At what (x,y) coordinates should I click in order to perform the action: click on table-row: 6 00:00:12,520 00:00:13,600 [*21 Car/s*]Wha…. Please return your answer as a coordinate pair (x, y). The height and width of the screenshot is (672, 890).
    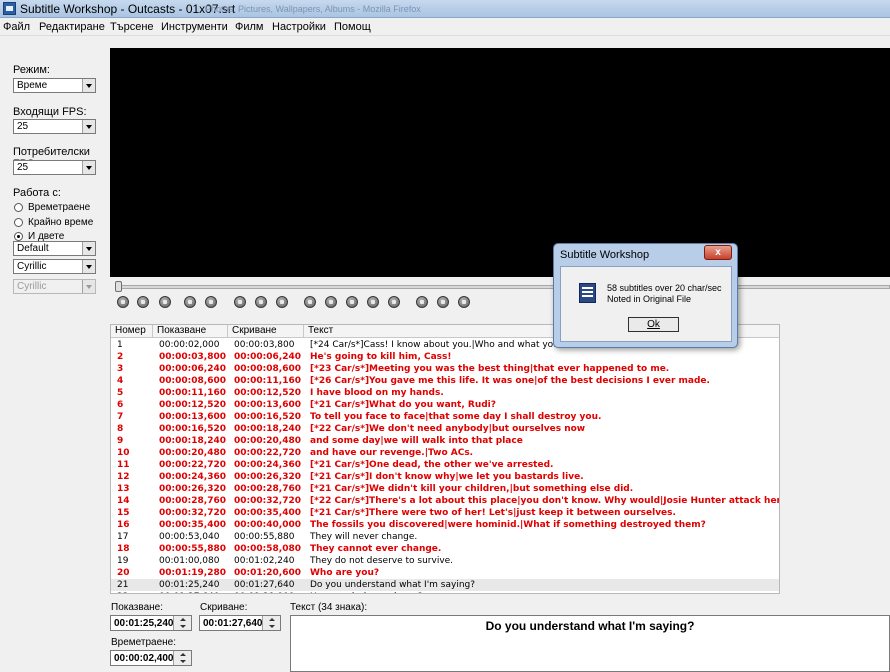
    Looking at the image, I should click on (445, 405).